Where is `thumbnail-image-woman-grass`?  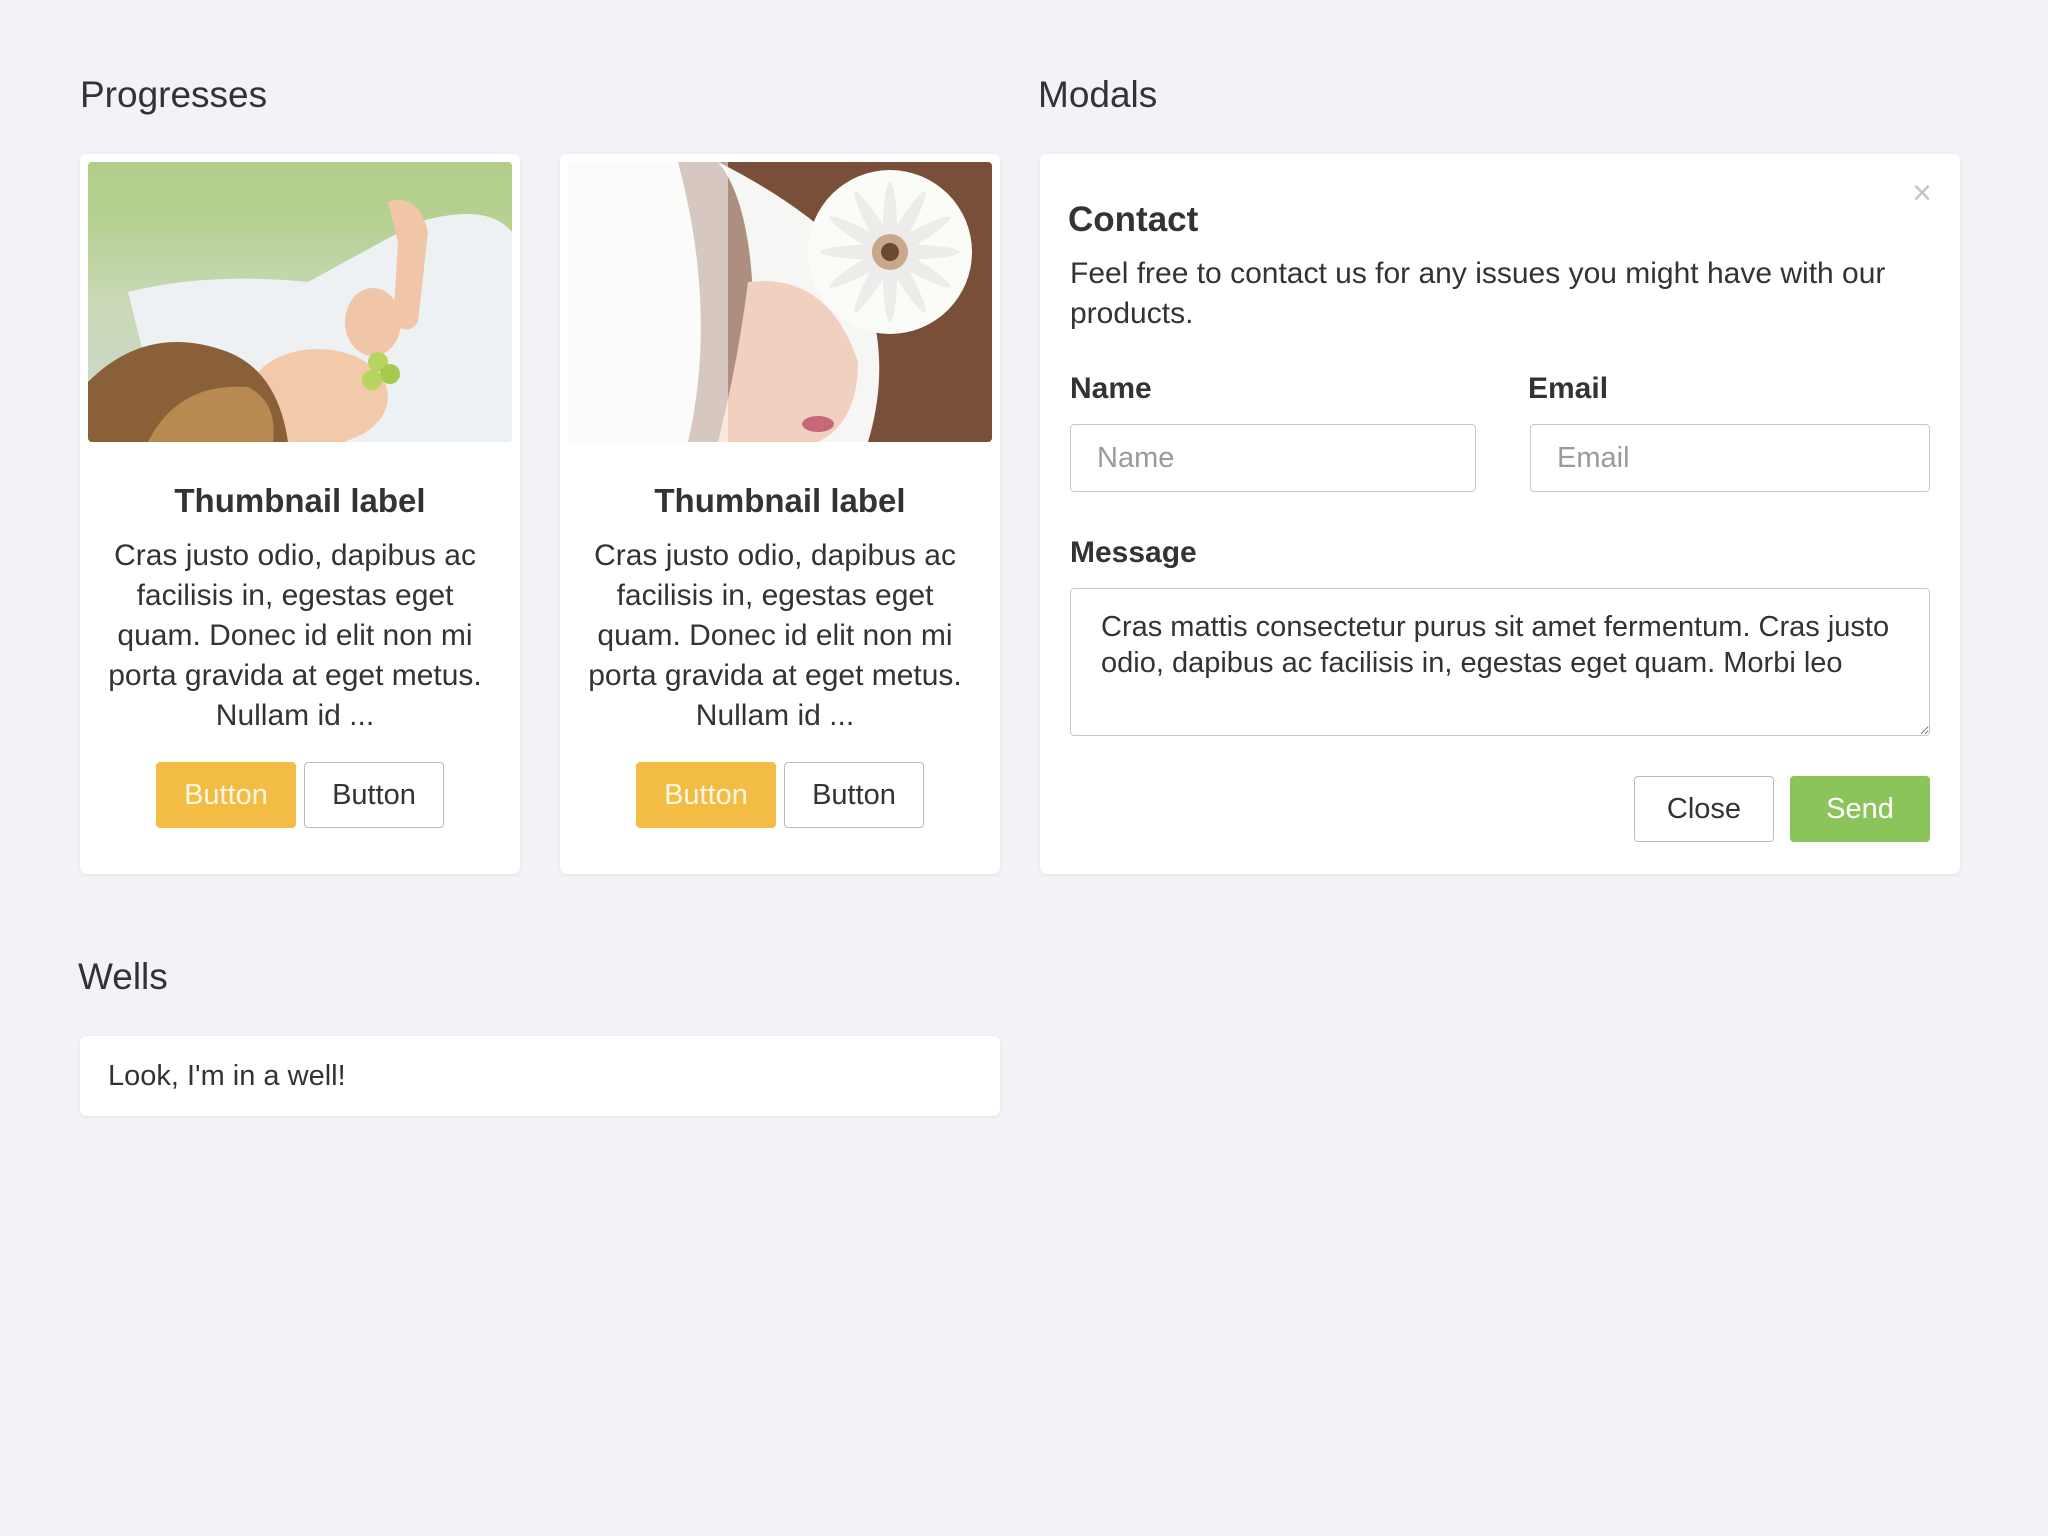
thumbnail-image-woman-grass is located at coordinates (300, 302).